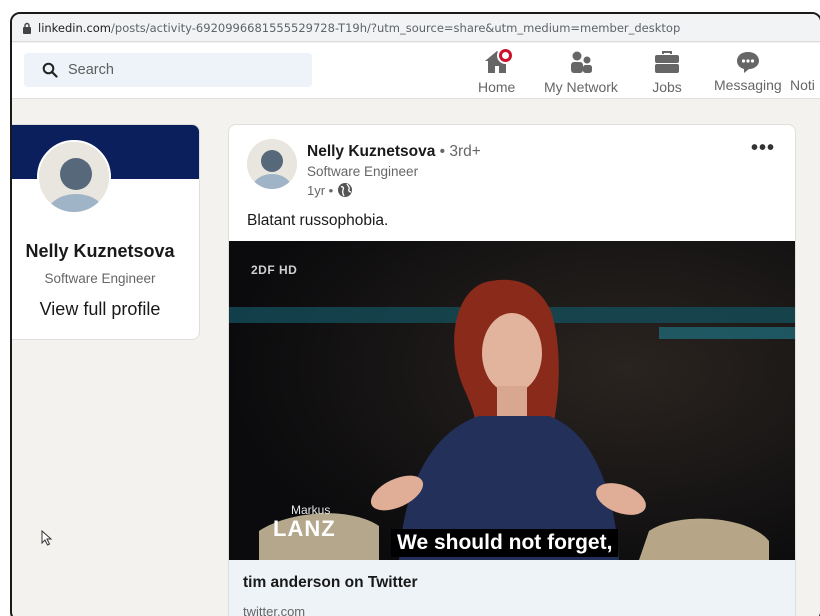 Image resolution: width=820 pixels, height=616 pixels. I want to click on search-input: Search, so click(168, 70).